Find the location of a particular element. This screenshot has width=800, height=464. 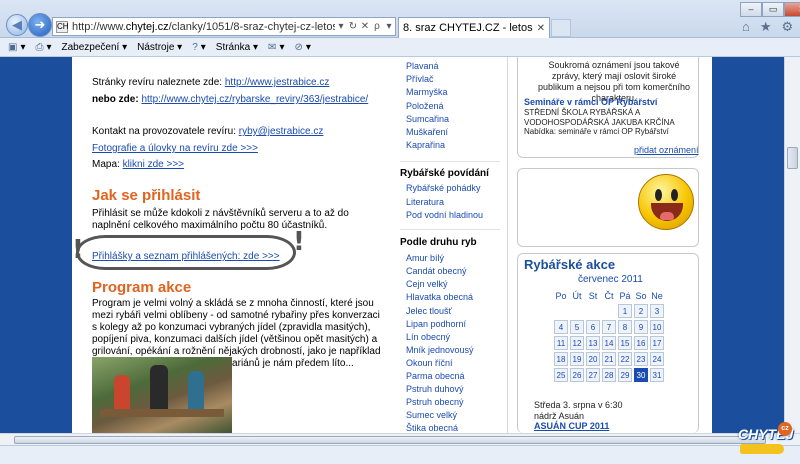

forward-button: ➜ is located at coordinates (40, 25).